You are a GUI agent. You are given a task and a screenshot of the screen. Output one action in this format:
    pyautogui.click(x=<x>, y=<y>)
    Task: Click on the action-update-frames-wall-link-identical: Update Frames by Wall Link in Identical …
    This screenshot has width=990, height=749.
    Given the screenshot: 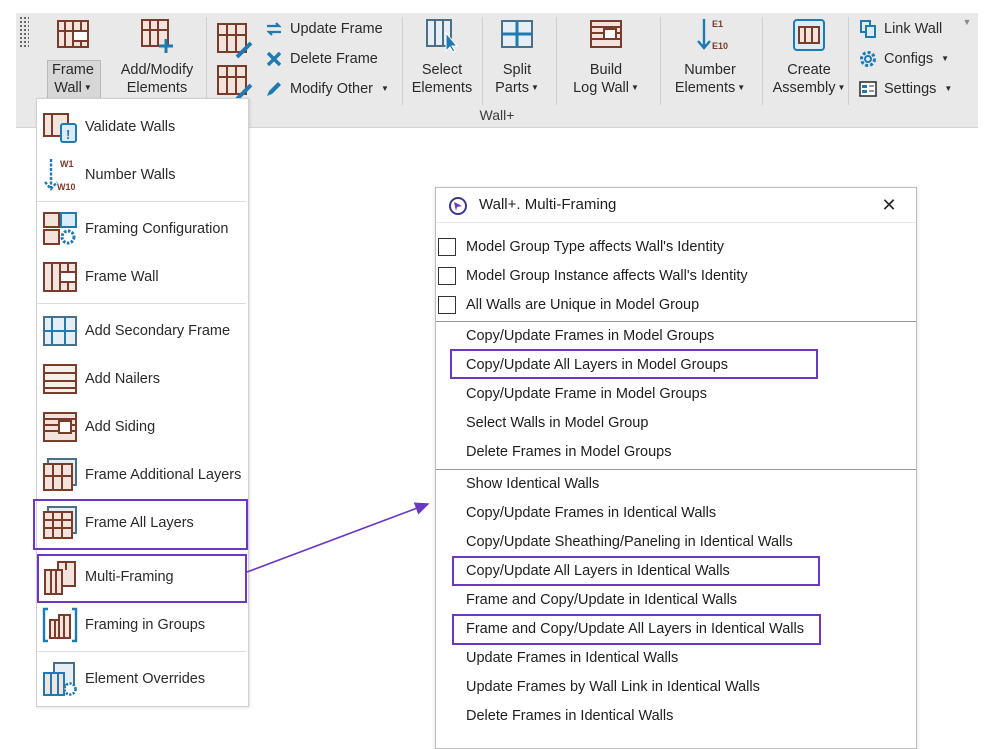 What is the action you would take?
    pyautogui.click(x=613, y=687)
    